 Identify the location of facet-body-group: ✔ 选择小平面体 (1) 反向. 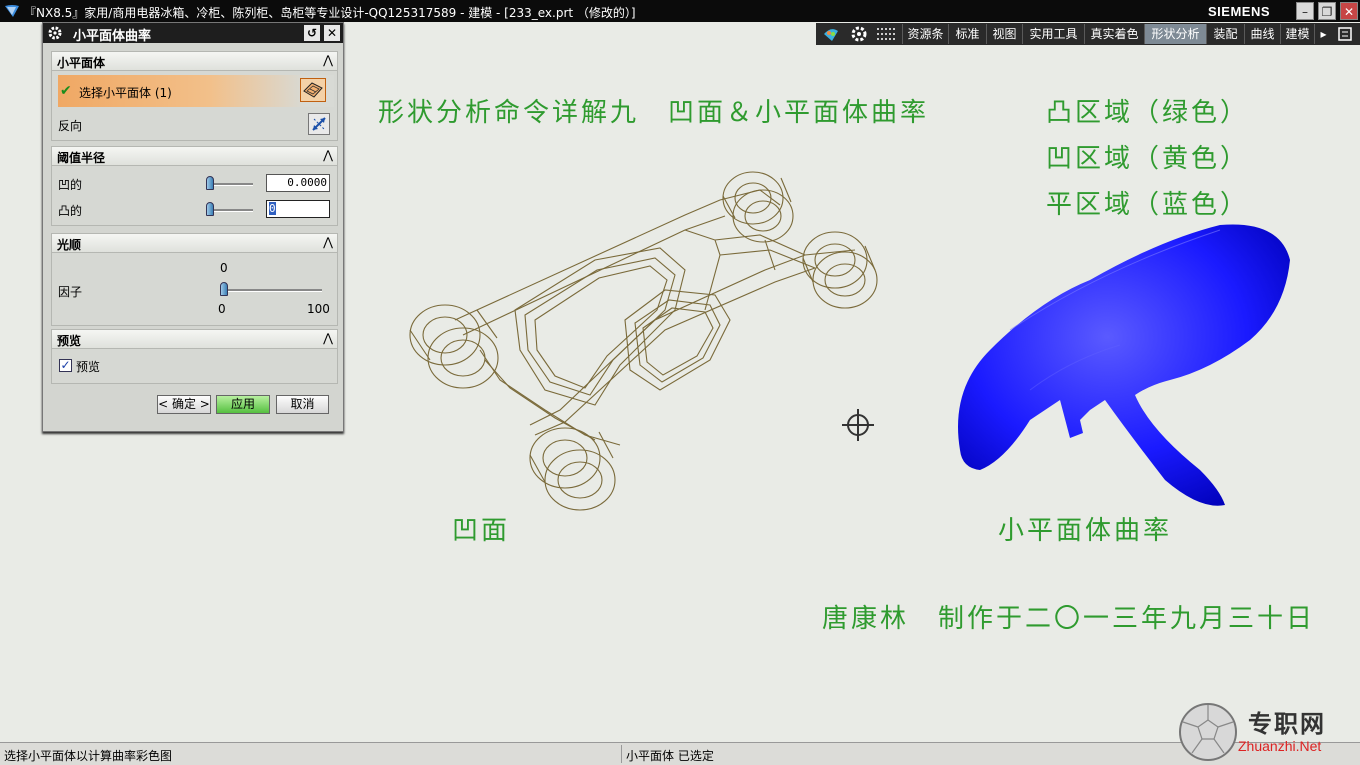
(194, 106).